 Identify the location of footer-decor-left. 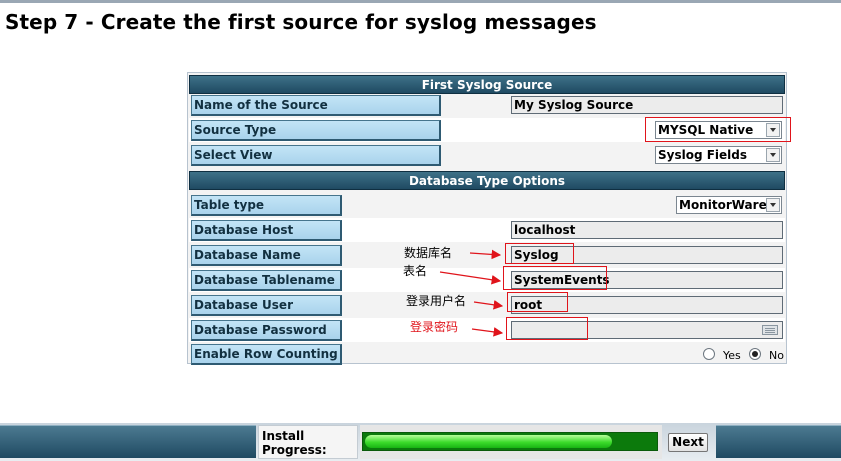
(128, 441).